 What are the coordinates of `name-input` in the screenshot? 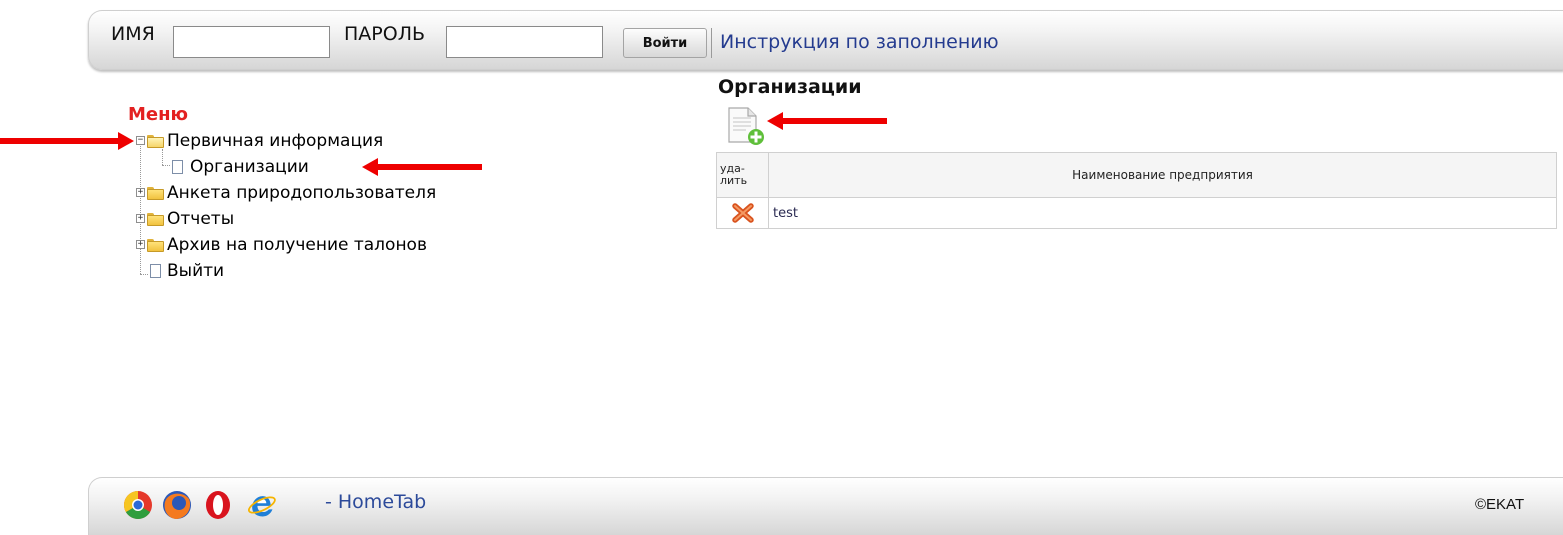 It's located at (251, 42).